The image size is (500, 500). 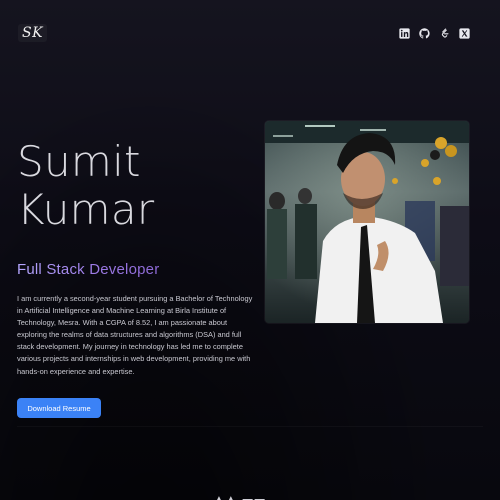 What do you see at coordinates (464, 33) in the screenshot?
I see `x-twitter-icon` at bounding box center [464, 33].